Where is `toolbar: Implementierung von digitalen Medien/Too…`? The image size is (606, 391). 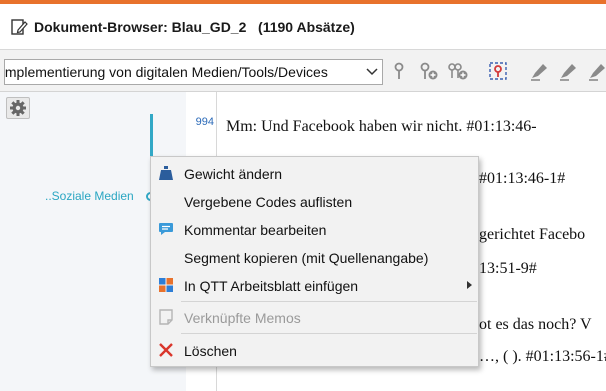 toolbar: Implementierung von digitalen Medien/Too… is located at coordinates (303, 71).